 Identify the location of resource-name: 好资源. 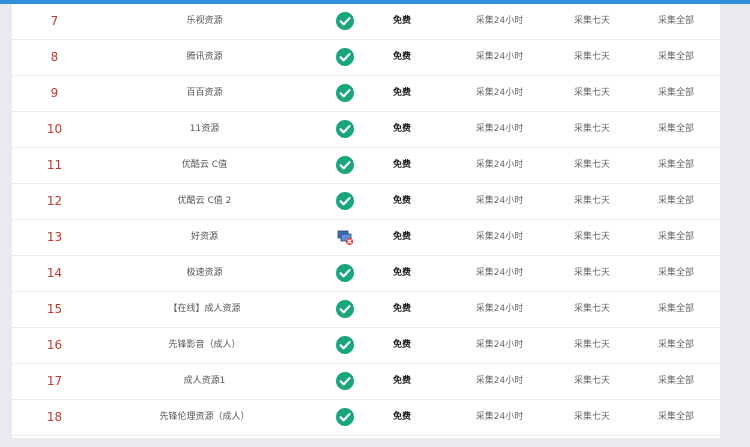
(204, 237).